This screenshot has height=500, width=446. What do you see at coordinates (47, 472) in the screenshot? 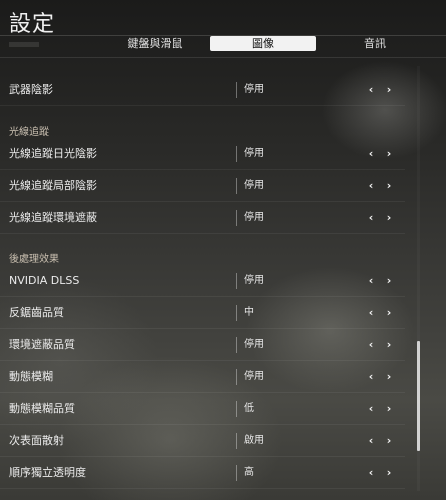
I see `setting-label: 順序獨立透明度` at bounding box center [47, 472].